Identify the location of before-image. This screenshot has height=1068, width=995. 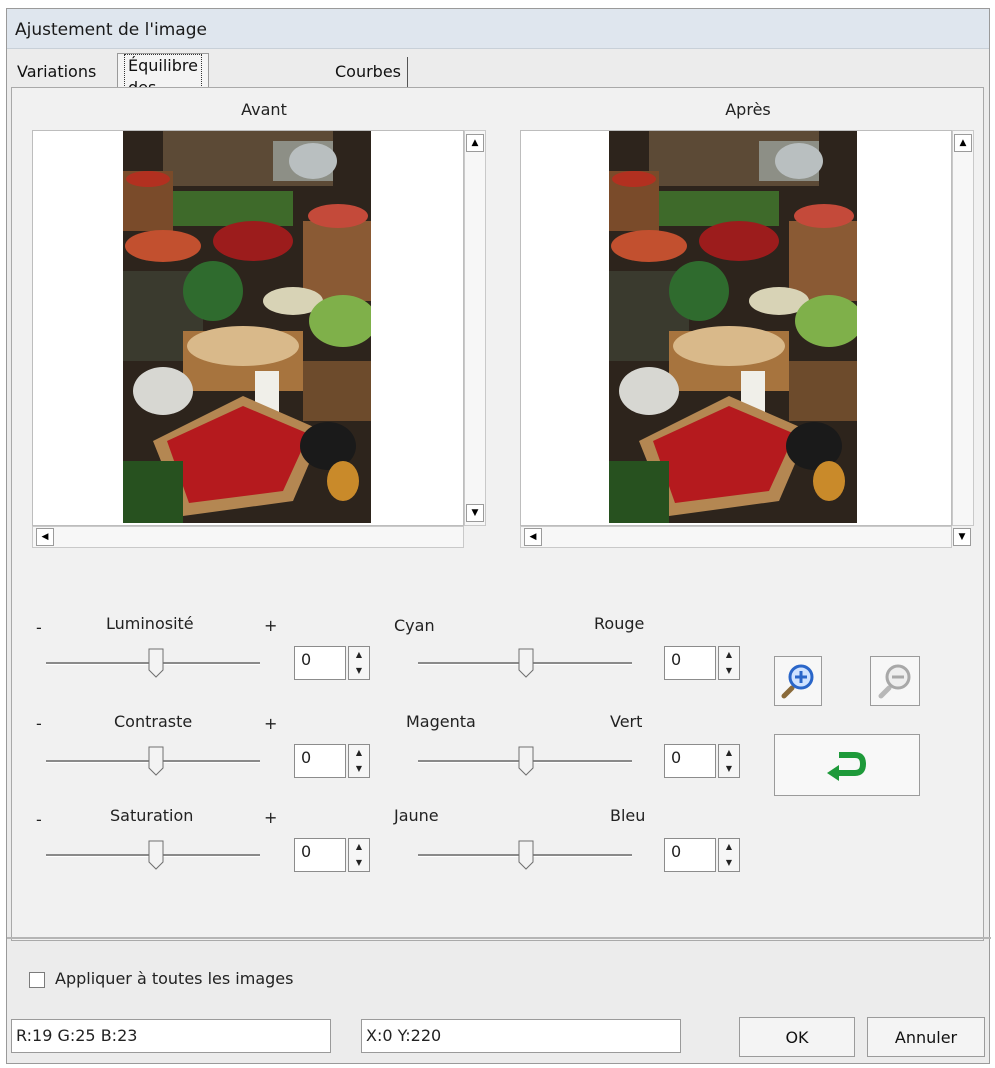
(247, 327).